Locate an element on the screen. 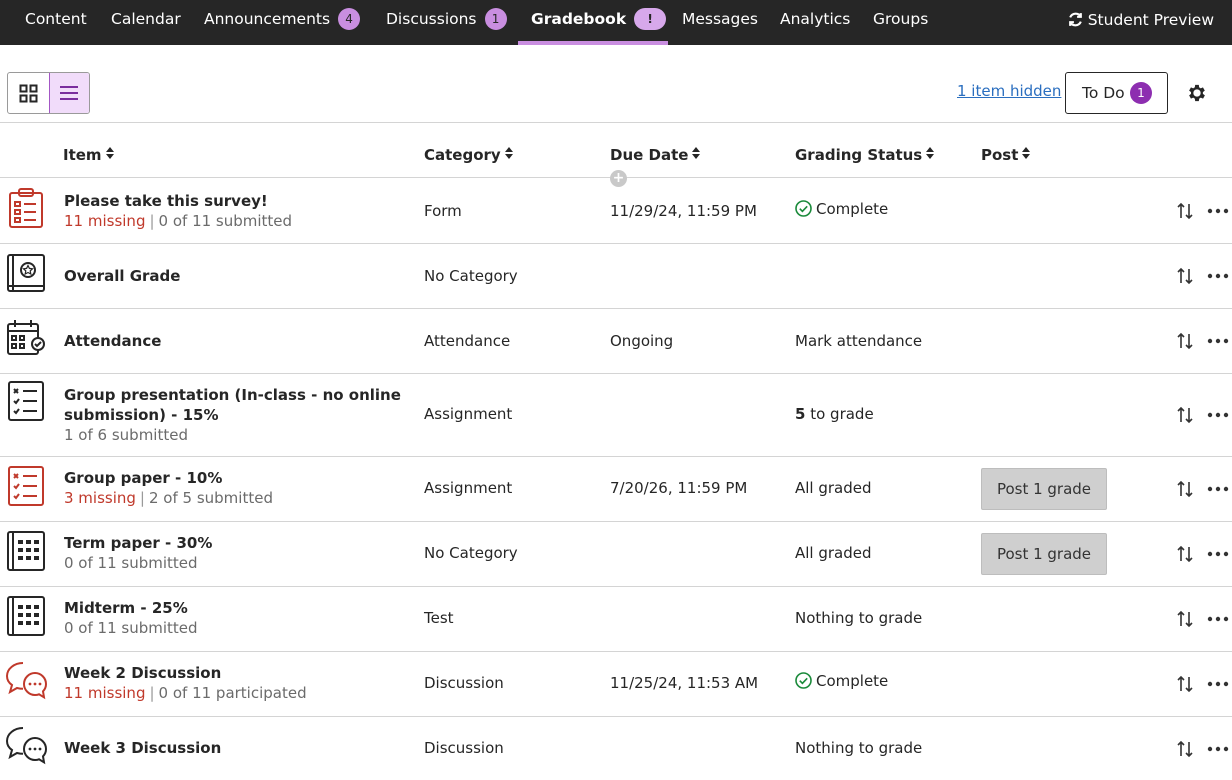 The width and height of the screenshot is (1232, 780). grading-status: Complete is located at coordinates (841, 681).